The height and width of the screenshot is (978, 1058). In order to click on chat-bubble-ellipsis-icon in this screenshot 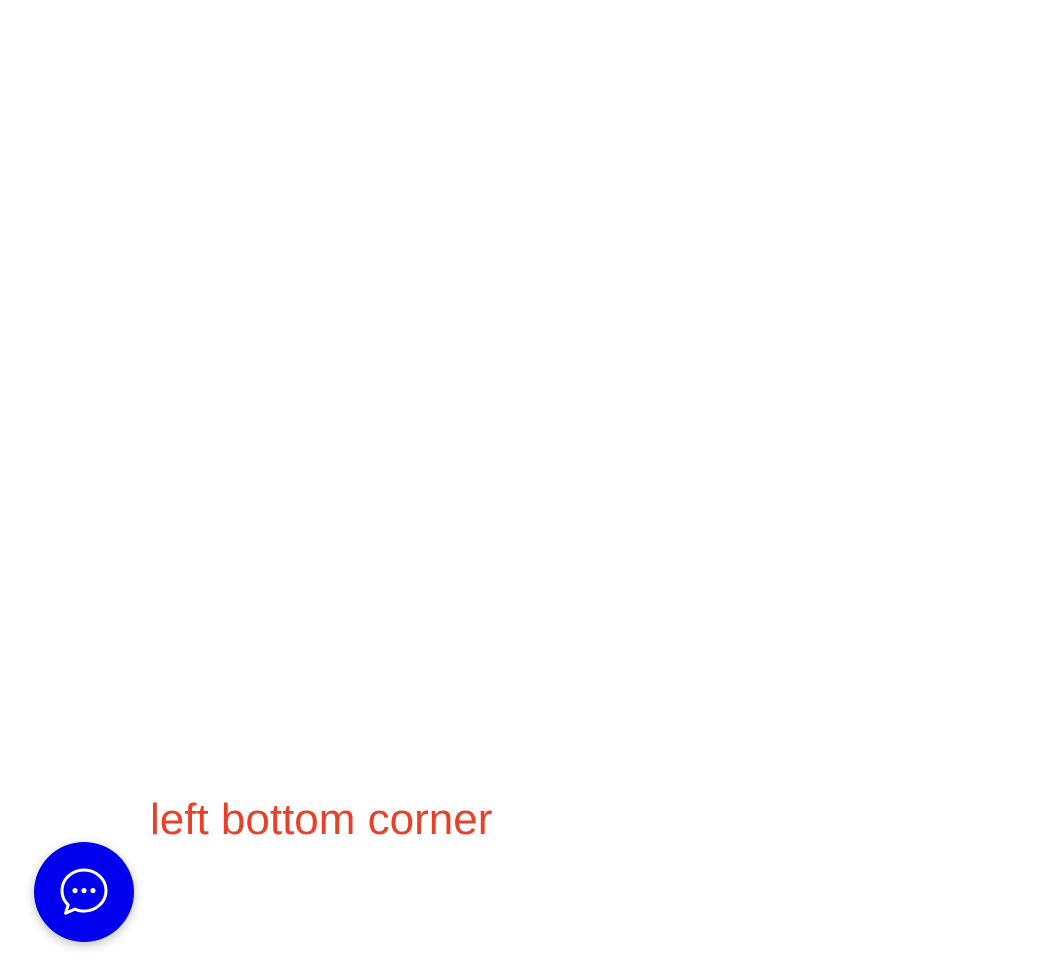, I will do `click(84, 892)`.